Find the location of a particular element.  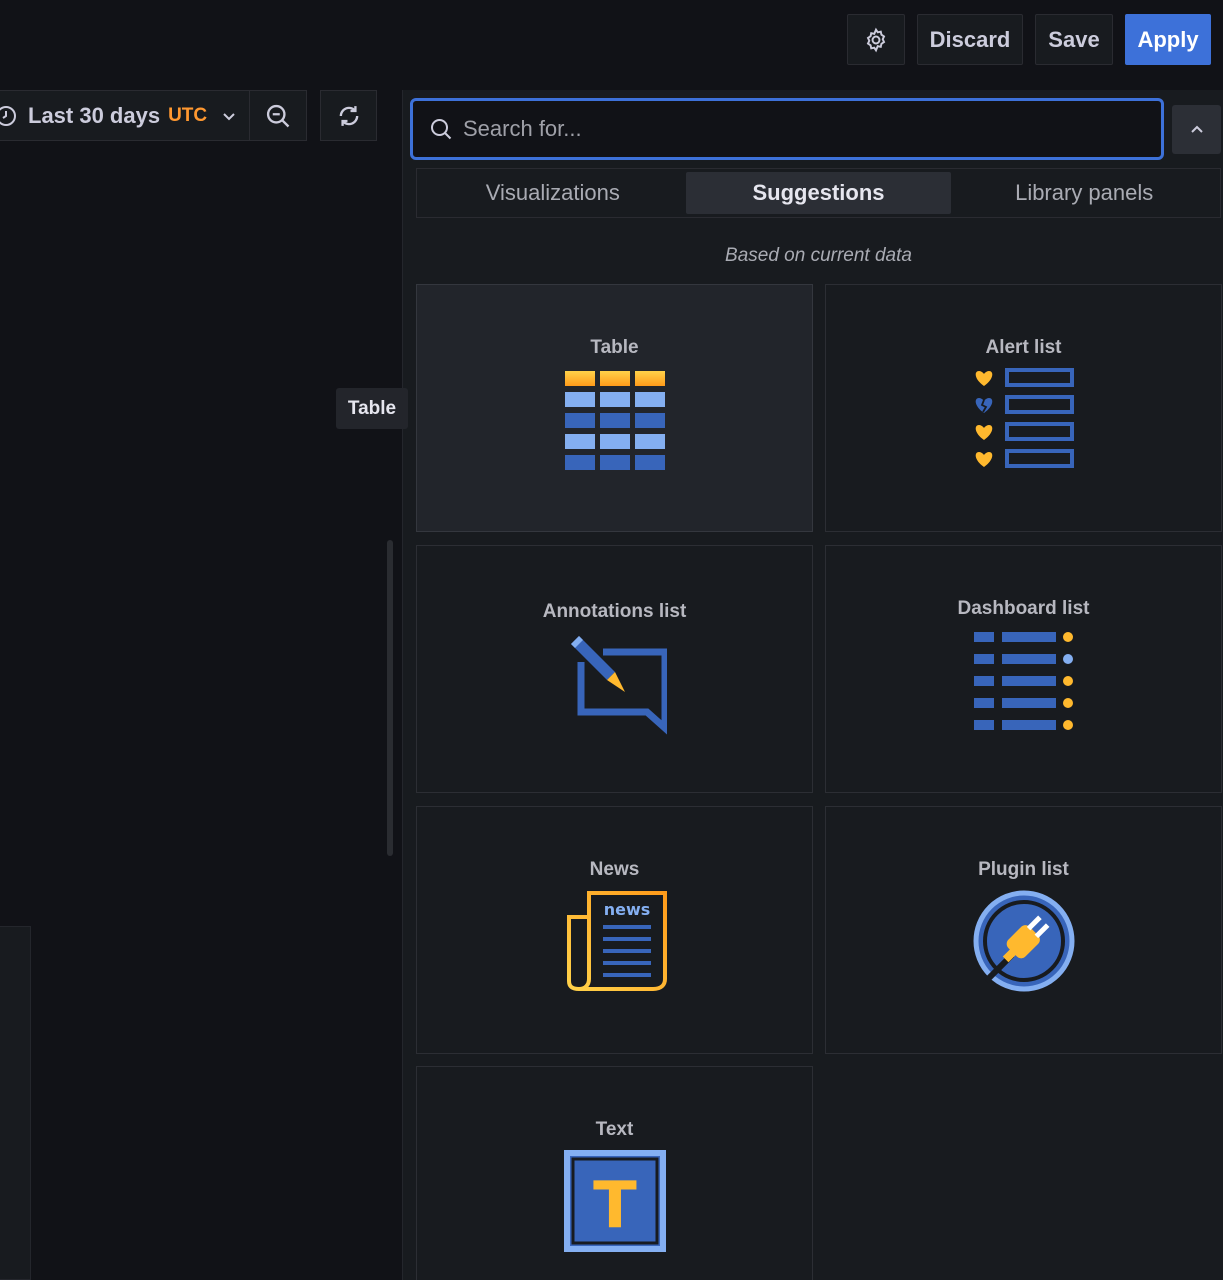

card-title: Dashboard list is located at coordinates (1023, 608).